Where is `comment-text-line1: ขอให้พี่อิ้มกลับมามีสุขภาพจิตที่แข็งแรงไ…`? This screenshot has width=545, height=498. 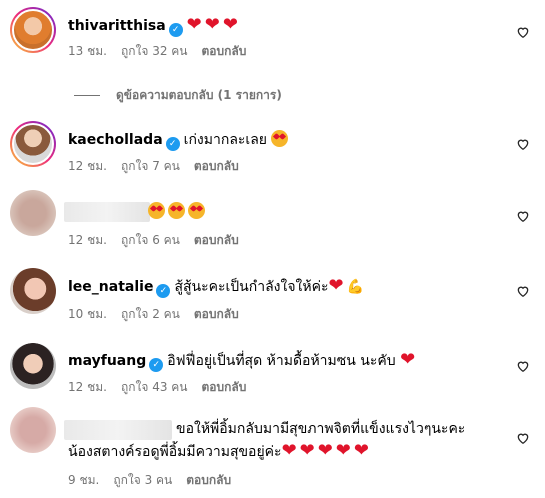
comment-text-line1: ขอให้พี่อิ้มกลับมามีสุขภาพจิตที่แข็งแรงไ… is located at coordinates (321, 429).